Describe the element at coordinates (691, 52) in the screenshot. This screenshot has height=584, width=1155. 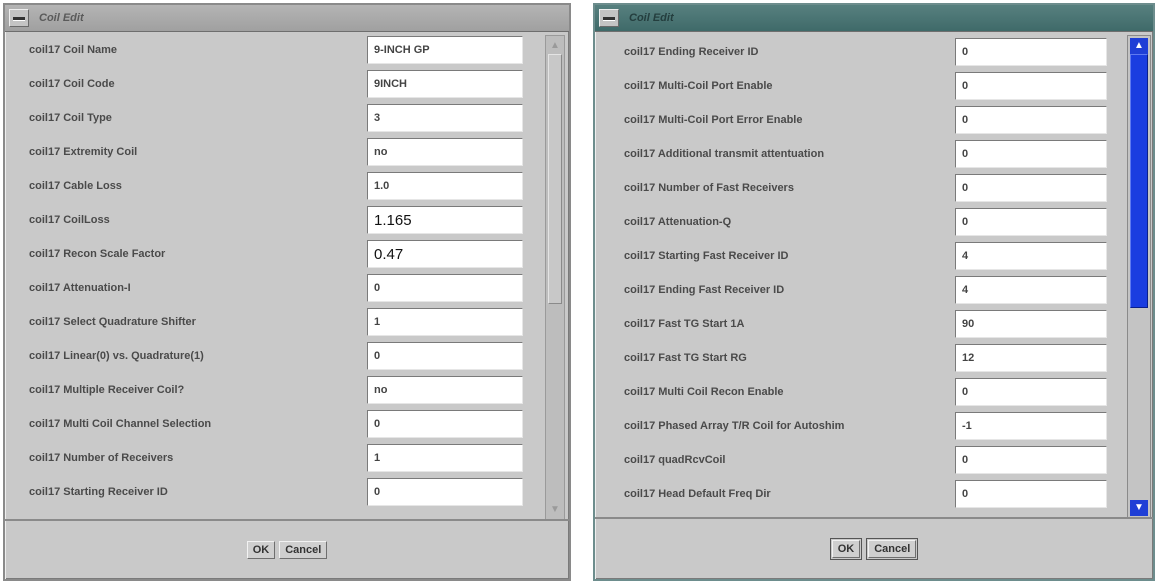
I see `param-label: coil17 Ending Receiver ID` at that location.